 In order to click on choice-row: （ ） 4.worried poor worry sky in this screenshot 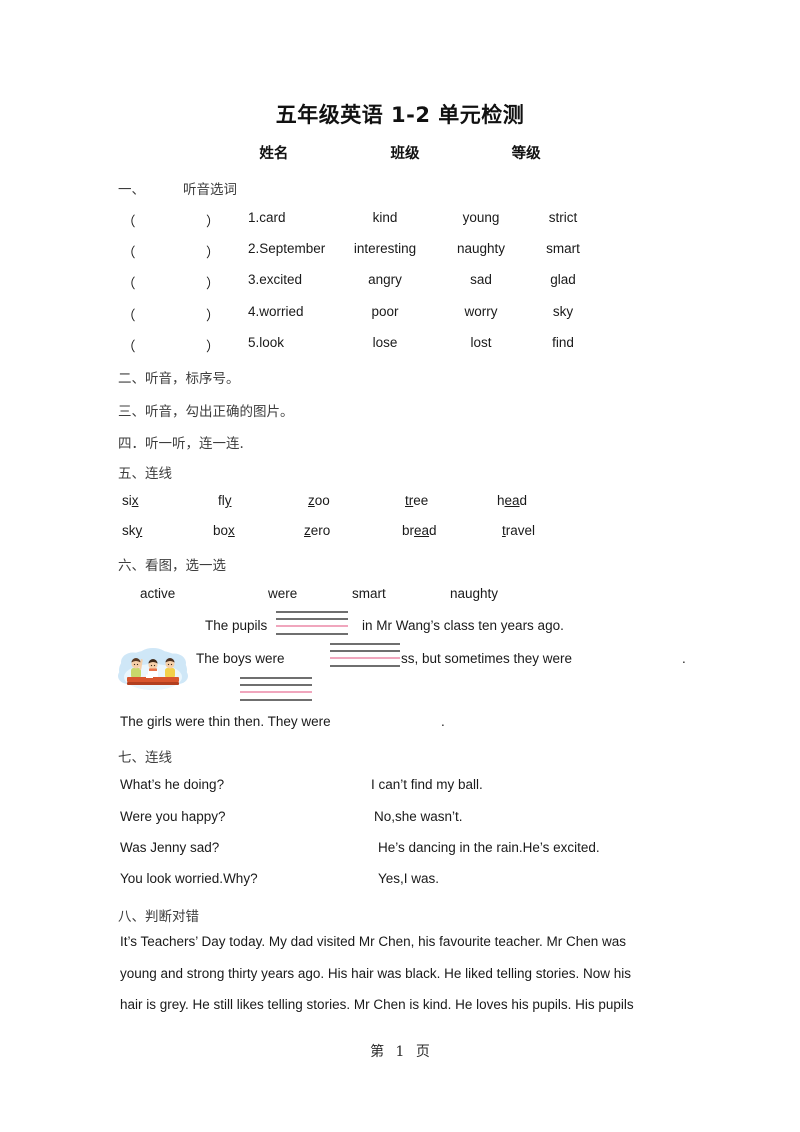, I will do `click(452, 316)`.